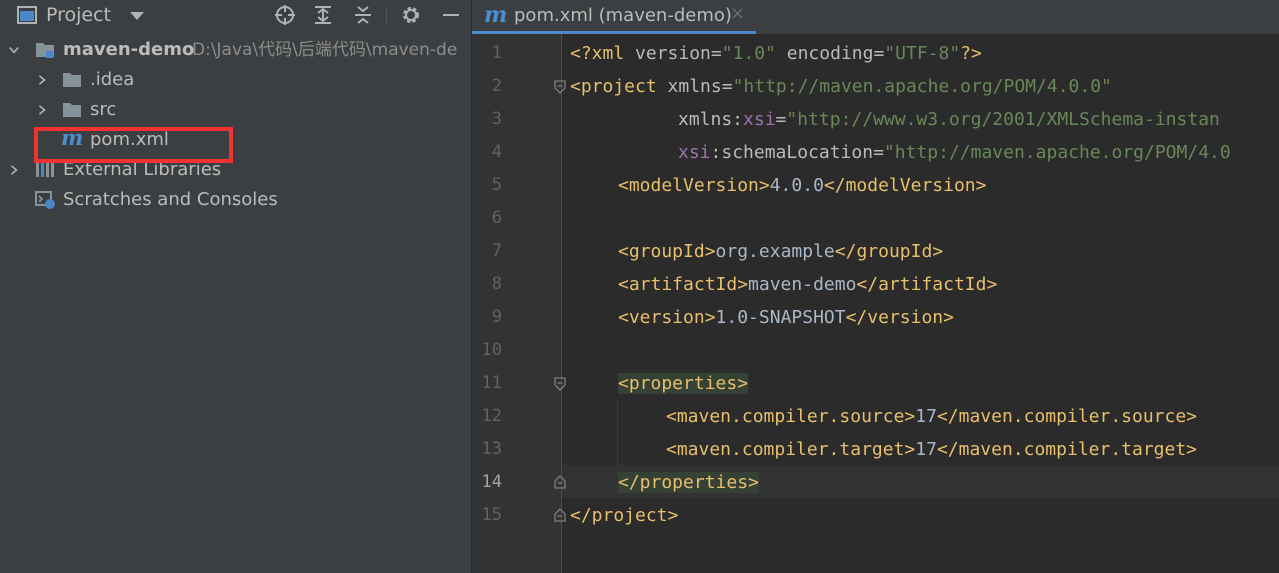  Describe the element at coordinates (496, 317) in the screenshot. I see `line-number: 9` at that location.